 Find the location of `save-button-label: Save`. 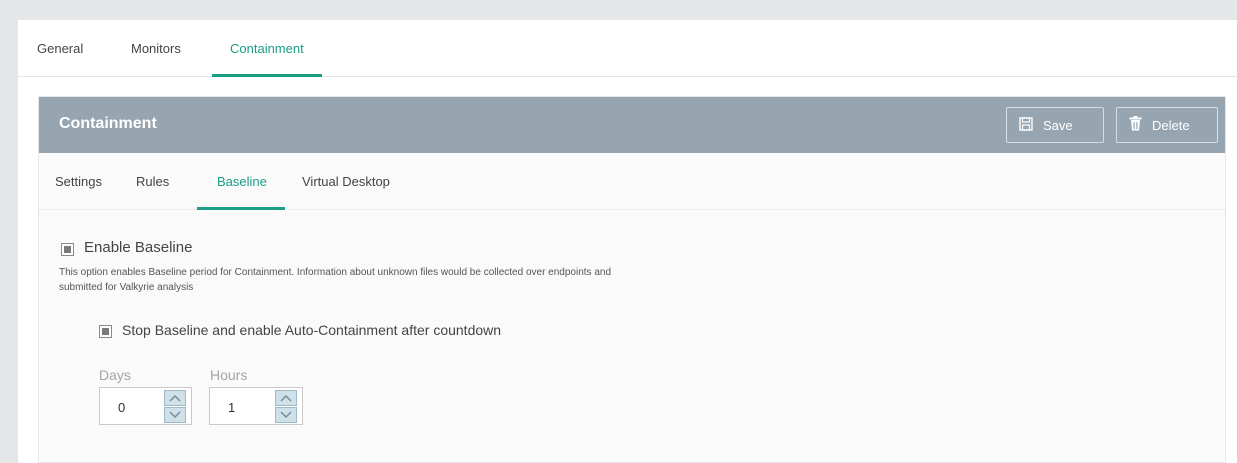

save-button-label: Save is located at coordinates (1058, 125).